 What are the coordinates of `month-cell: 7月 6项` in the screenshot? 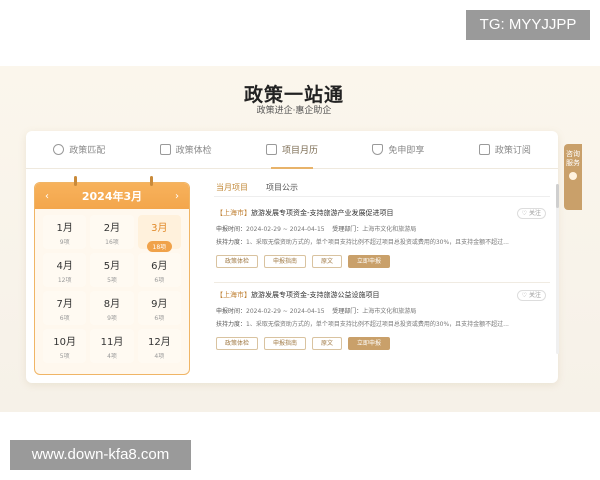 It's located at (65, 308).